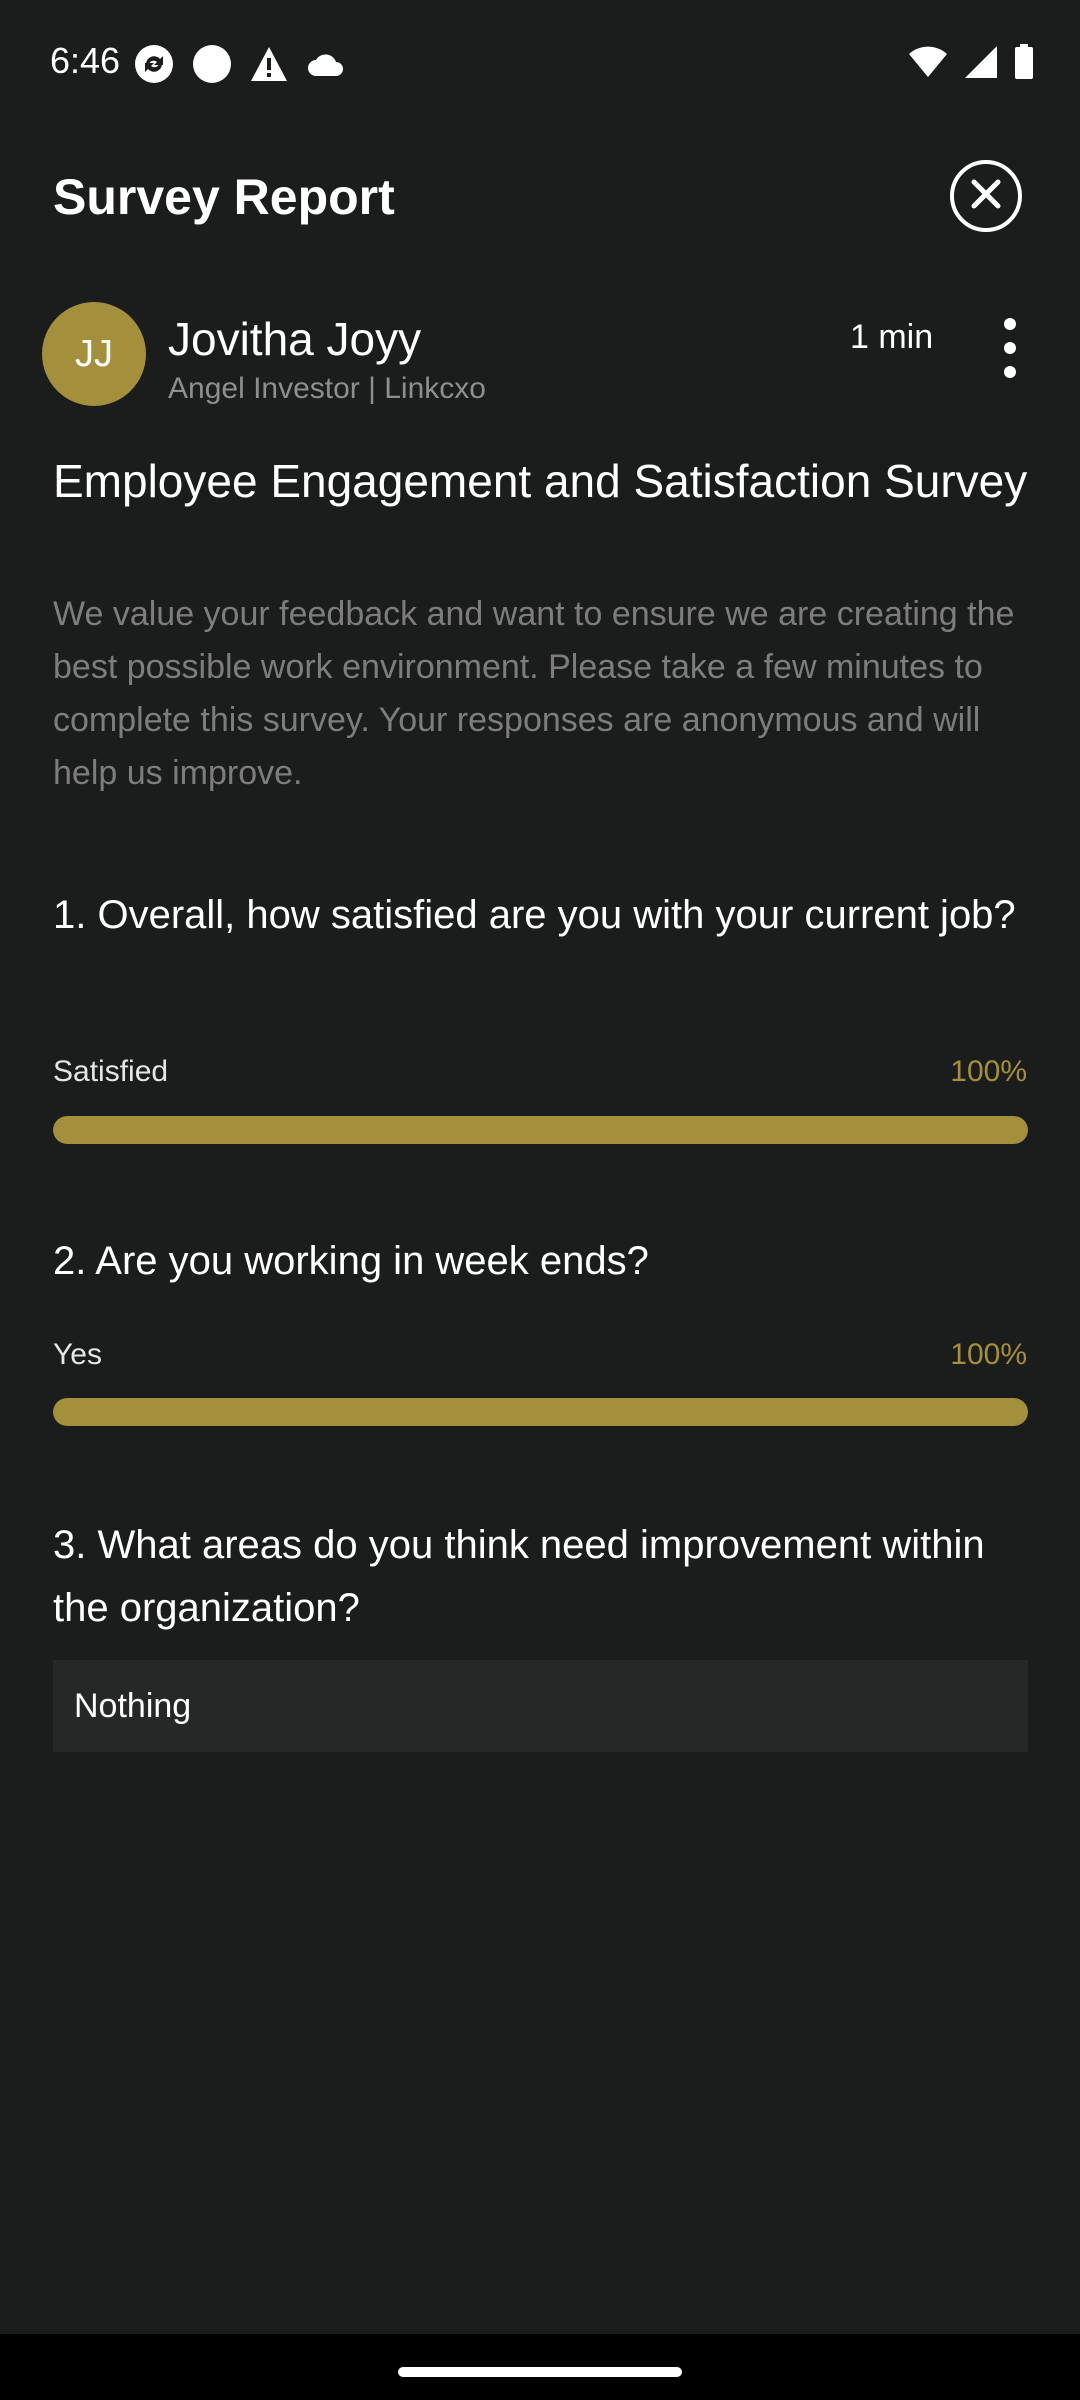 The image size is (1080, 2400). What do you see at coordinates (540, 2372) in the screenshot?
I see `home-gesture-handle` at bounding box center [540, 2372].